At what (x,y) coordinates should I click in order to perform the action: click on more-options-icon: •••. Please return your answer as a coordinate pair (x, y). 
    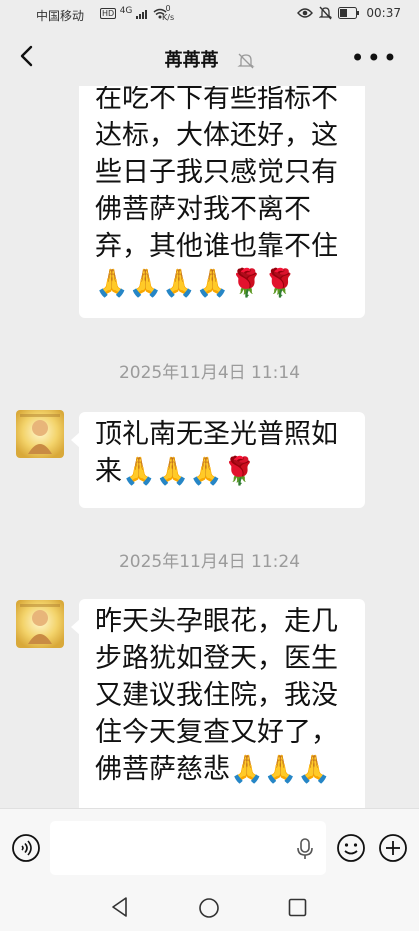
    Looking at the image, I should click on (375, 58).